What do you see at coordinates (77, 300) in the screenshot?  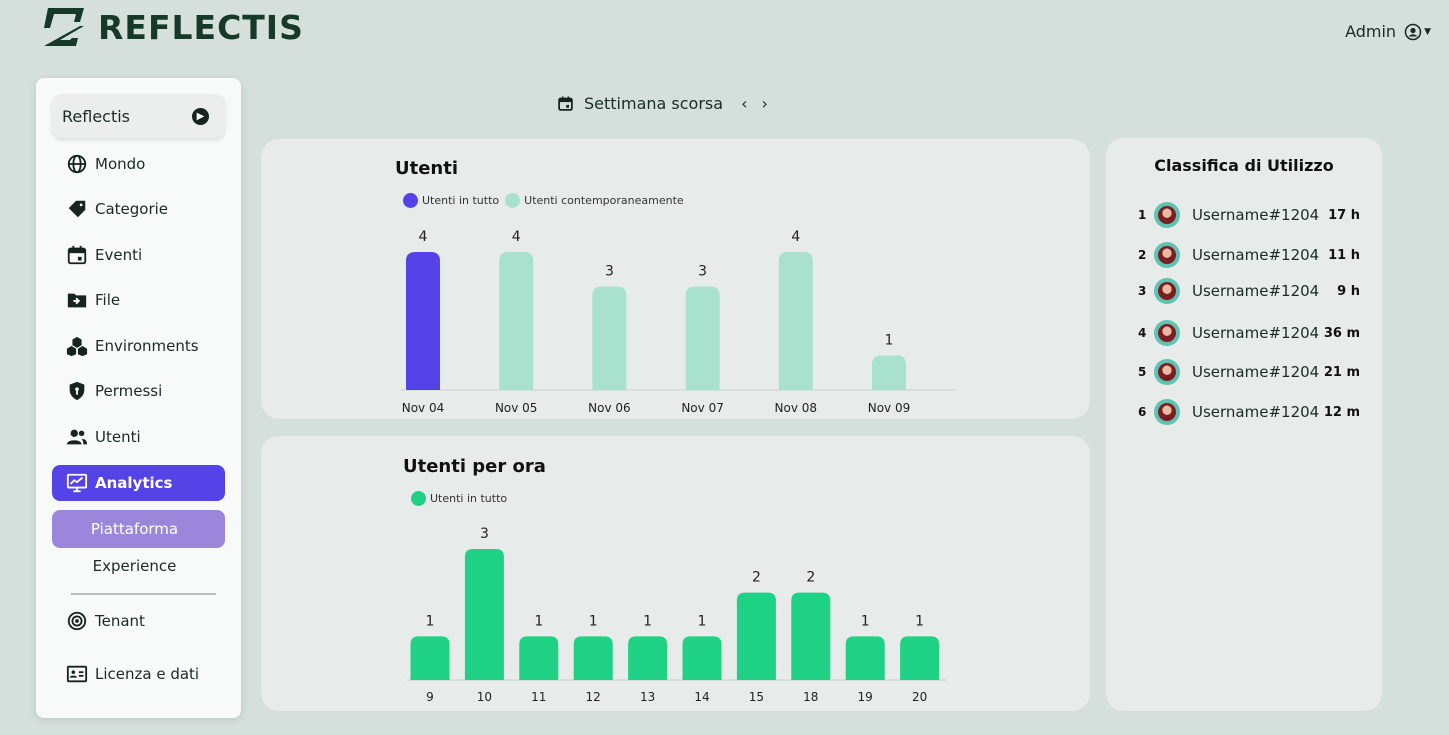 I see `folder-icon` at bounding box center [77, 300].